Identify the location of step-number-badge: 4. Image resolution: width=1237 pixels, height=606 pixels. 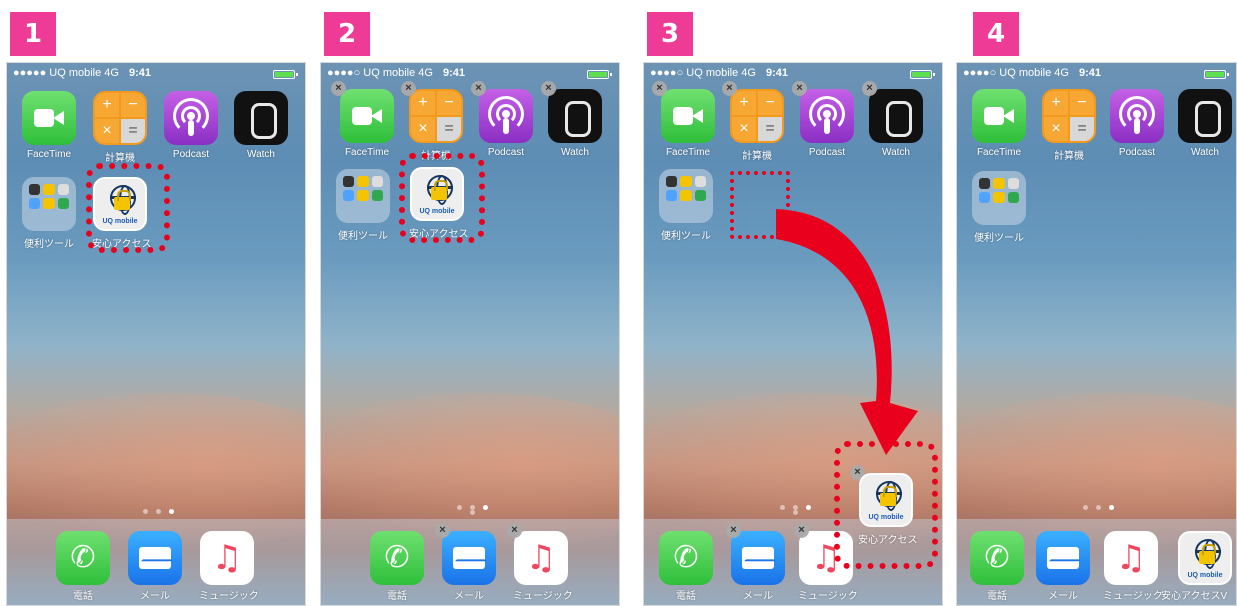
(996, 34).